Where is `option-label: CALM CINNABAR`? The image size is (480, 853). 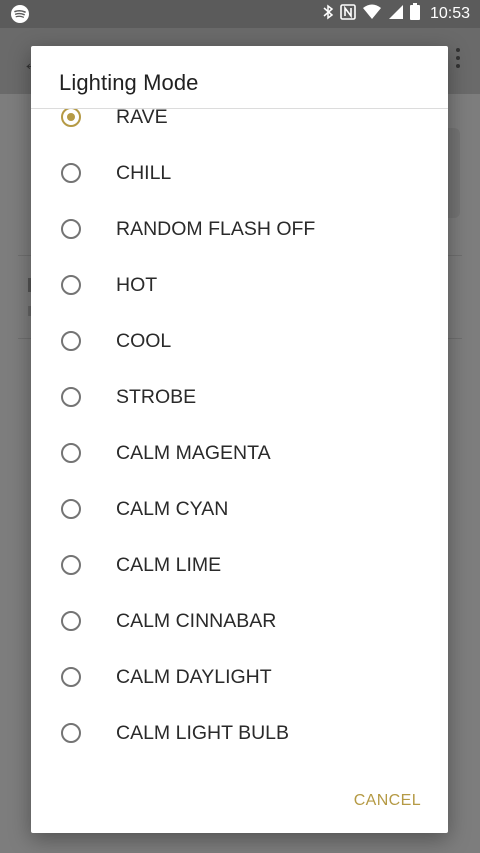
option-label: CALM CINNABAR is located at coordinates (196, 621).